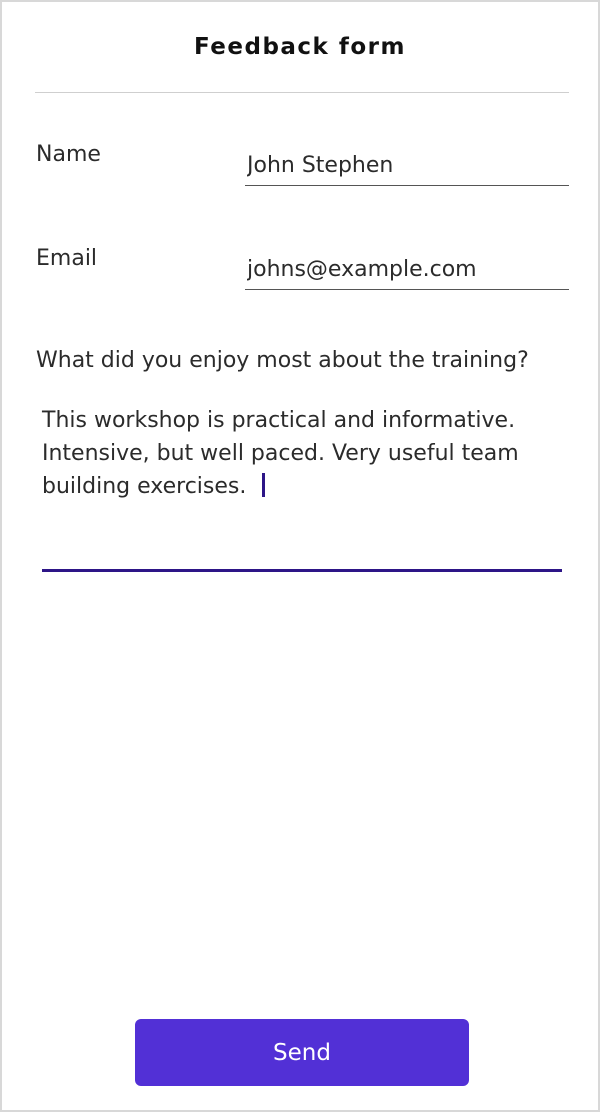 Image resolution: width=600 pixels, height=1112 pixels. Describe the element at coordinates (67, 258) in the screenshot. I see `email-label: Email` at that location.